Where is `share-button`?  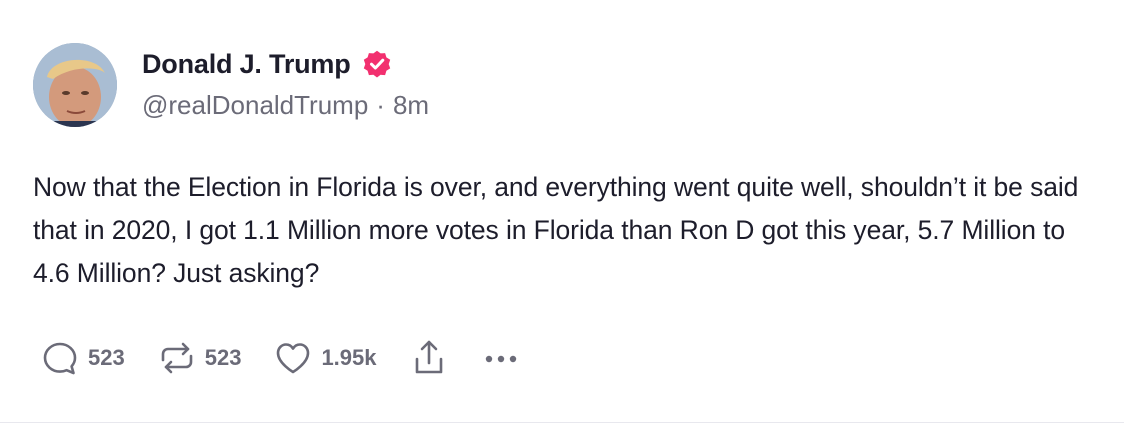
share-button is located at coordinates (429, 358).